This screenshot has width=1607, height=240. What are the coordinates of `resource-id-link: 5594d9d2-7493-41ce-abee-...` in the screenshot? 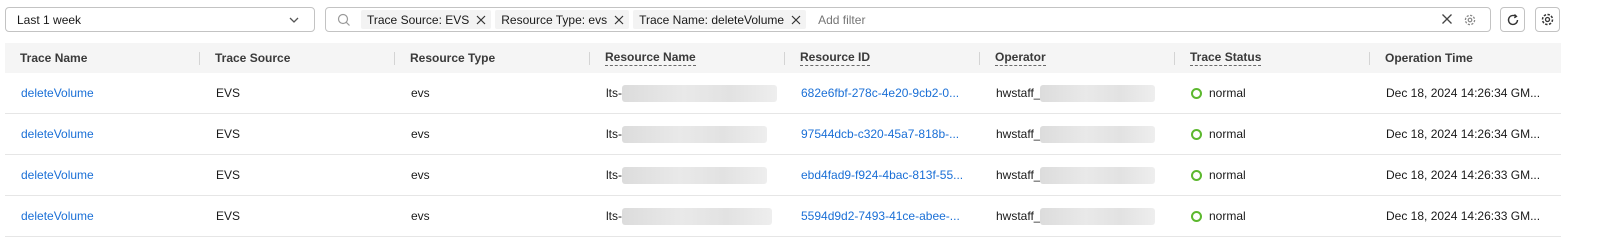 It's located at (880, 216).